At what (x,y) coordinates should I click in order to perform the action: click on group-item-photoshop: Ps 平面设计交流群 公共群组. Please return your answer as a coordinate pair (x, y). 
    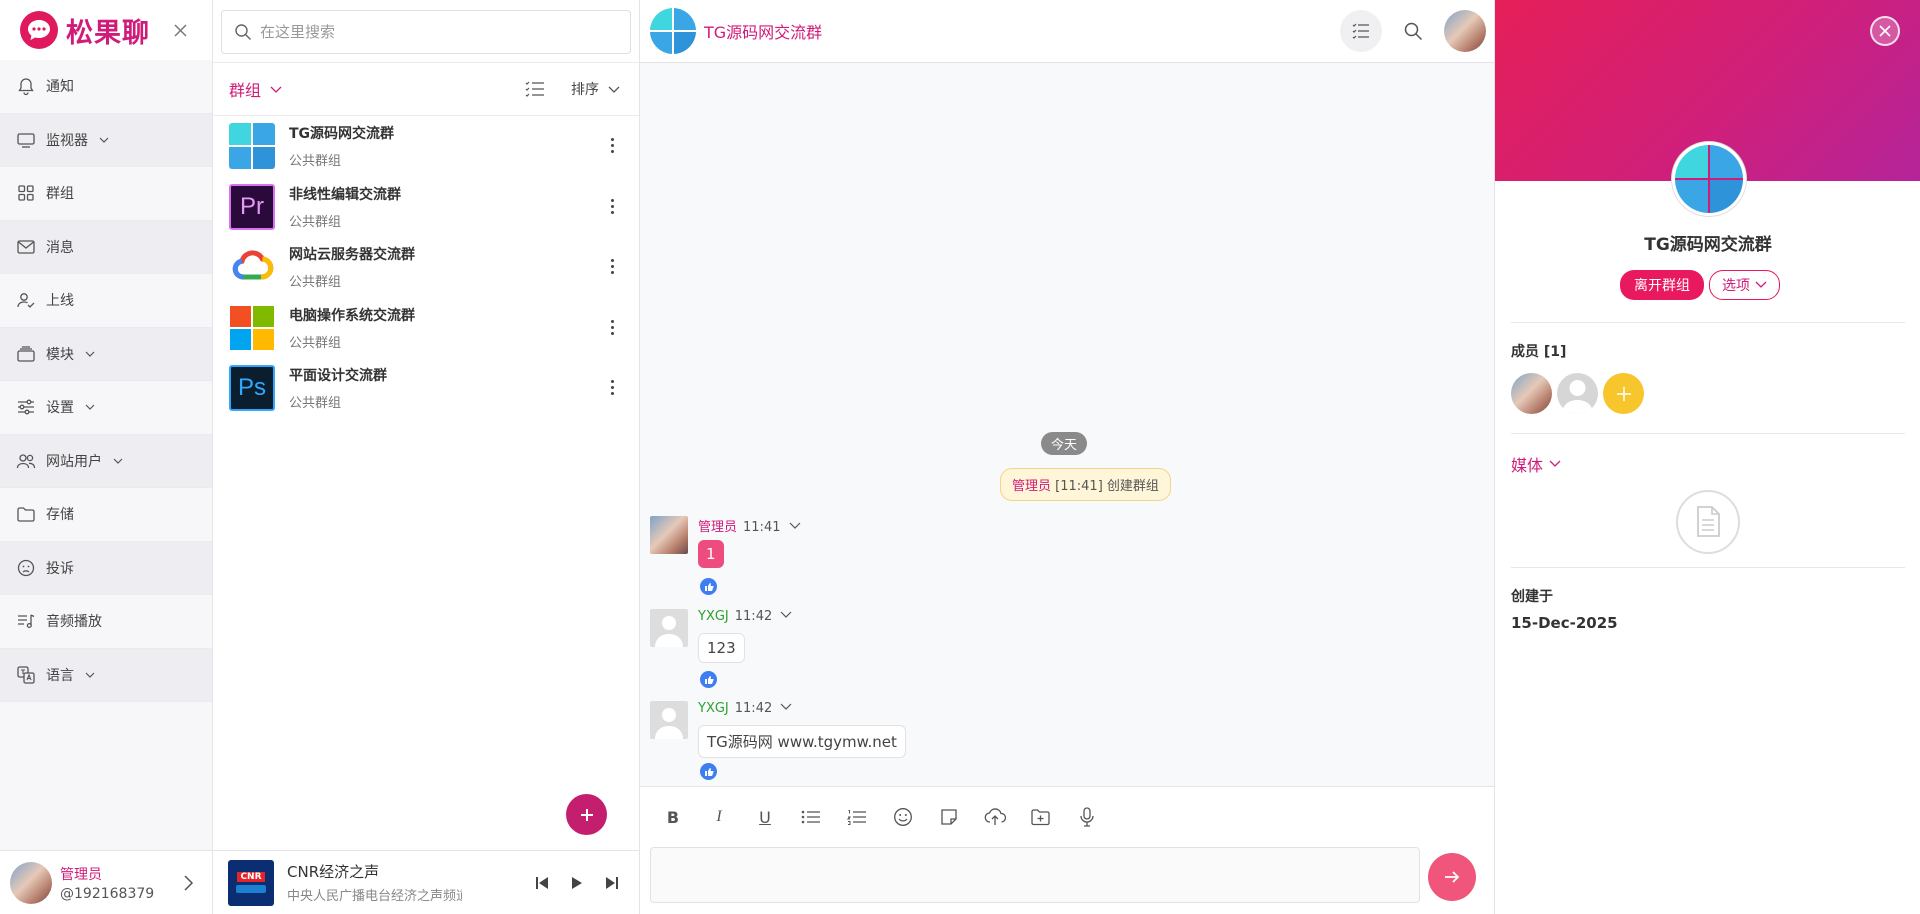
    Looking at the image, I should click on (426, 388).